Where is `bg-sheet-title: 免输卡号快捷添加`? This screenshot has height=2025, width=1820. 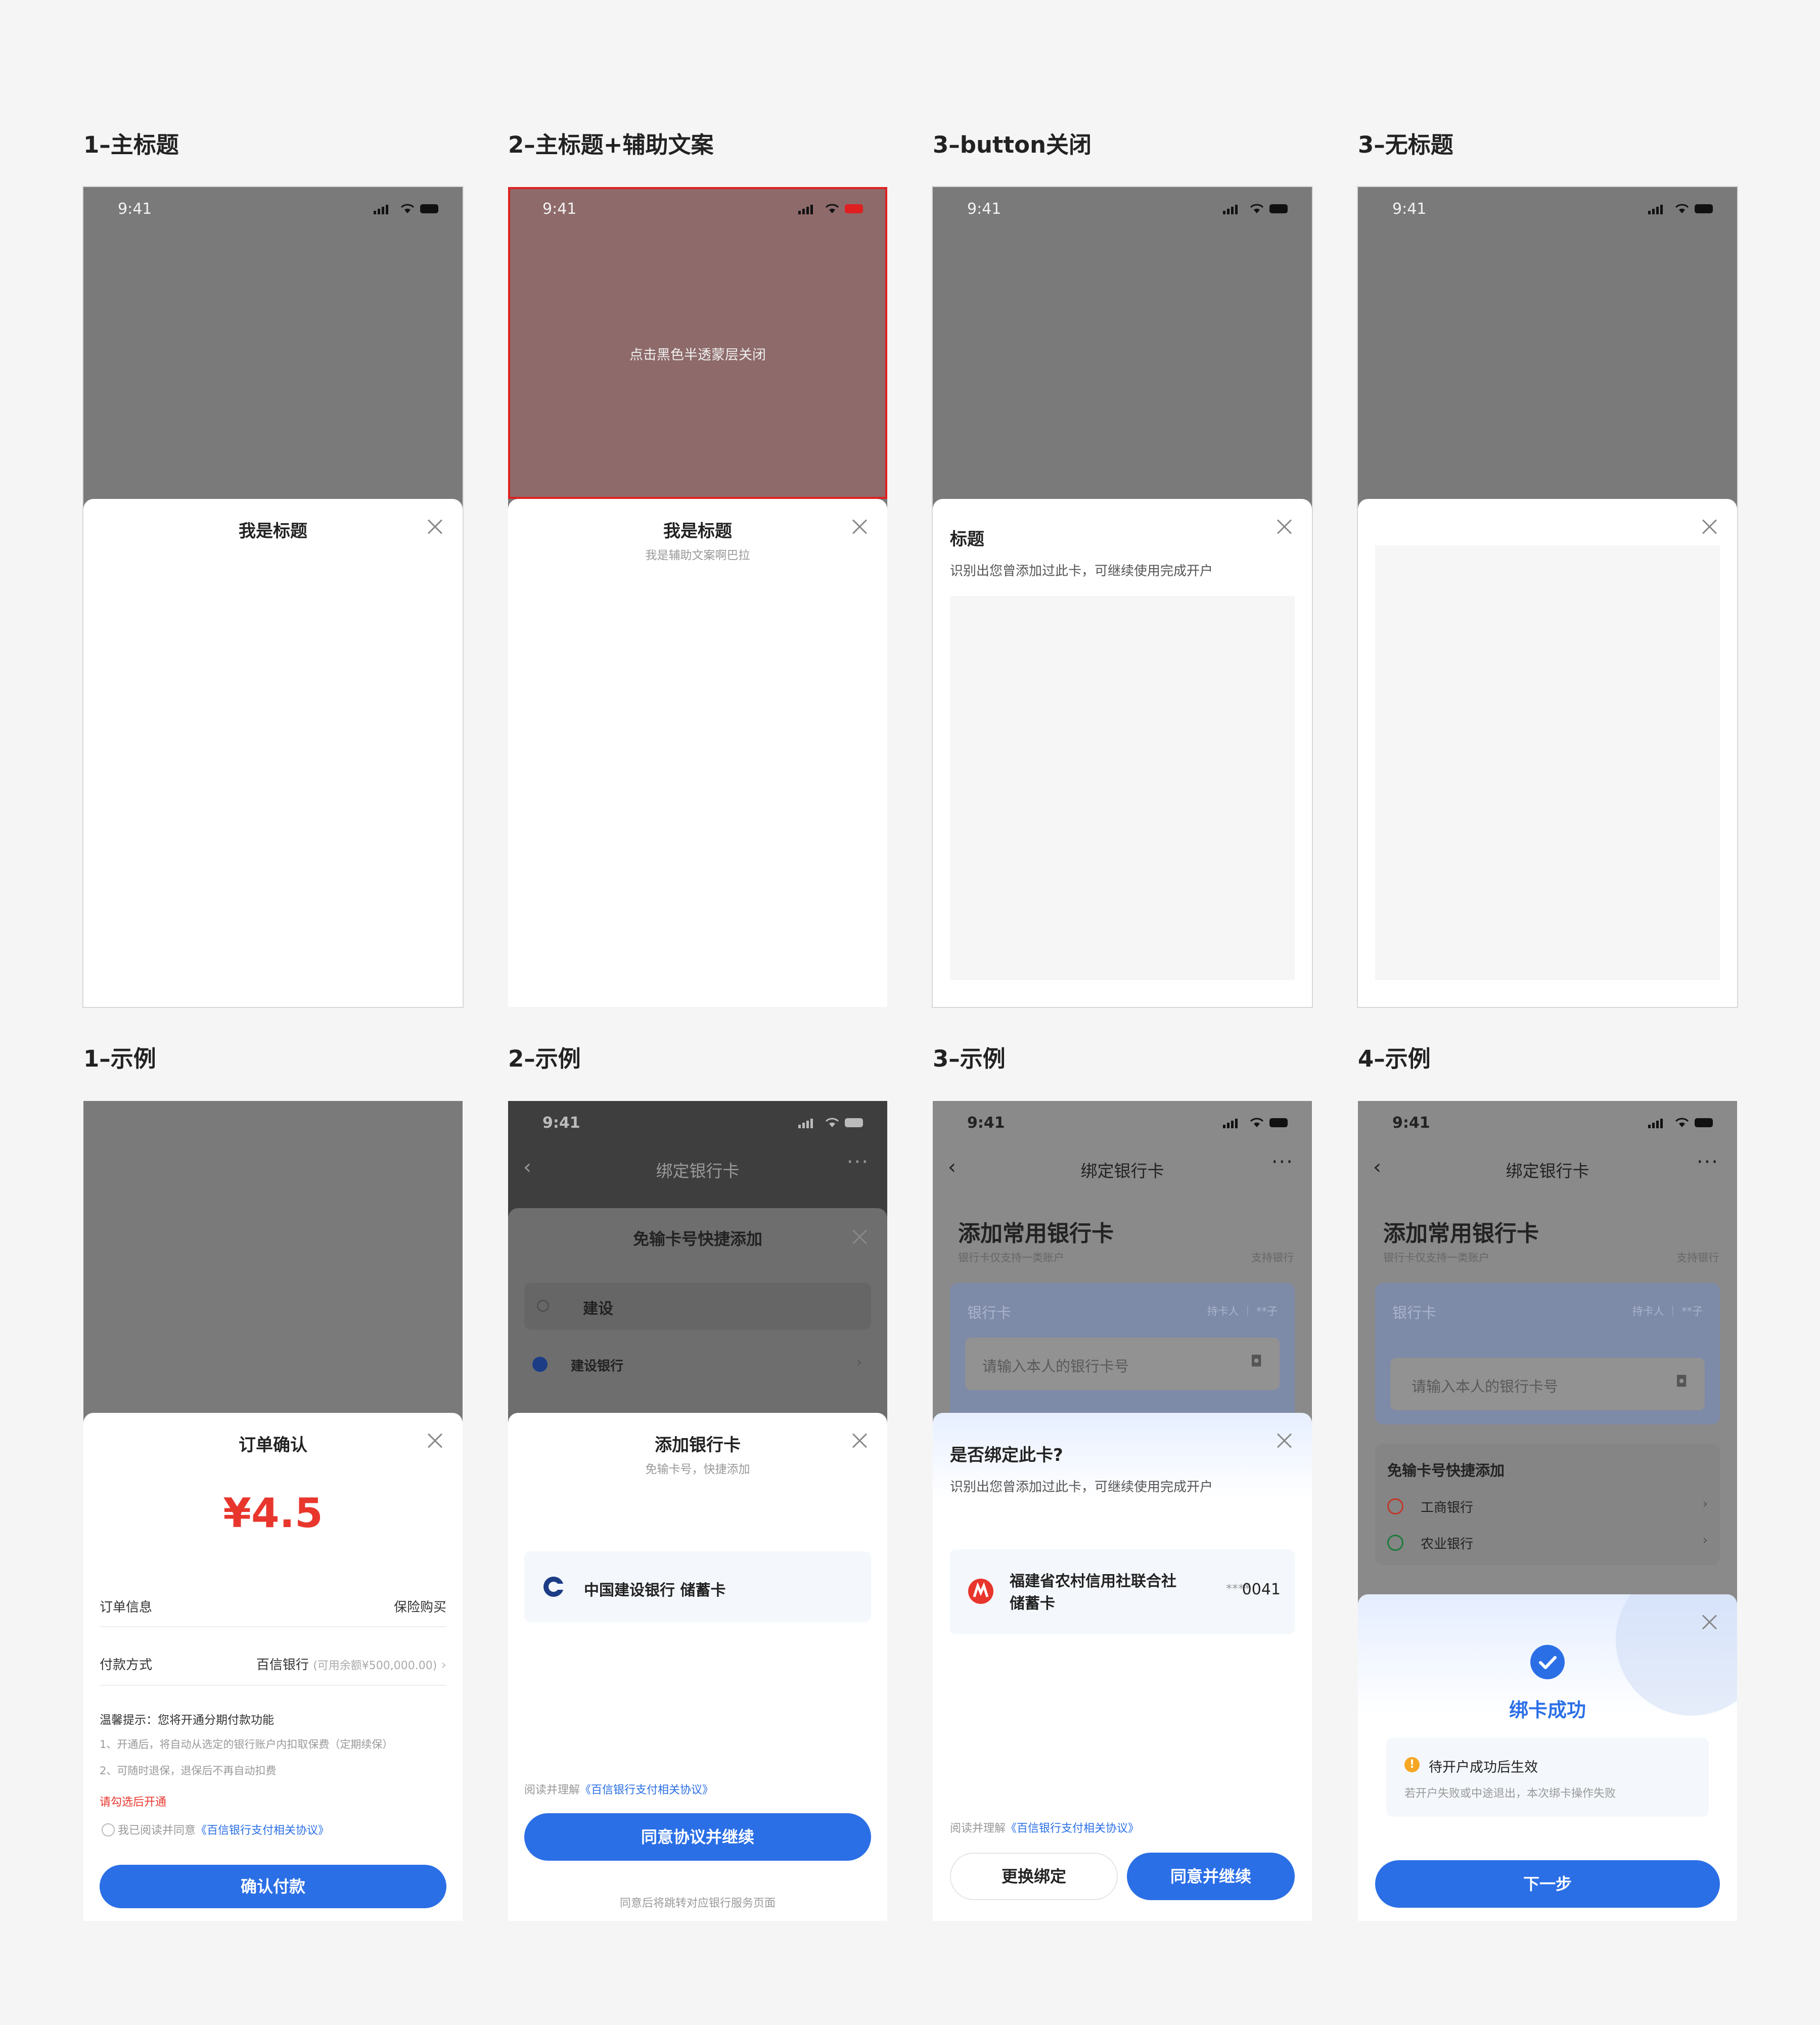 bg-sheet-title: 免输卡号快捷添加 is located at coordinates (697, 1239).